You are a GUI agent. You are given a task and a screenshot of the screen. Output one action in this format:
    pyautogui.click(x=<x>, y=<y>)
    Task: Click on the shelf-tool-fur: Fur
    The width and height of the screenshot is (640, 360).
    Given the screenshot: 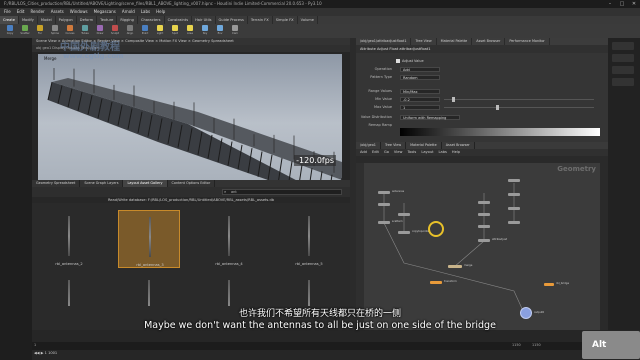 What is the action you would take?
    pyautogui.click(x=40, y=31)
    